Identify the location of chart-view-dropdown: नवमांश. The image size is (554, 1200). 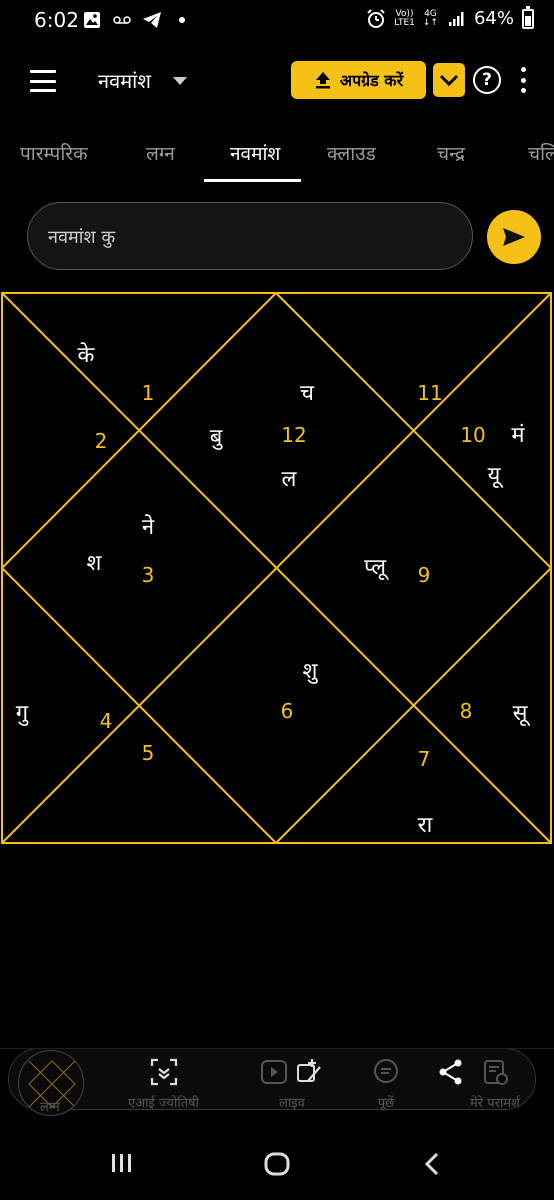
(142, 80).